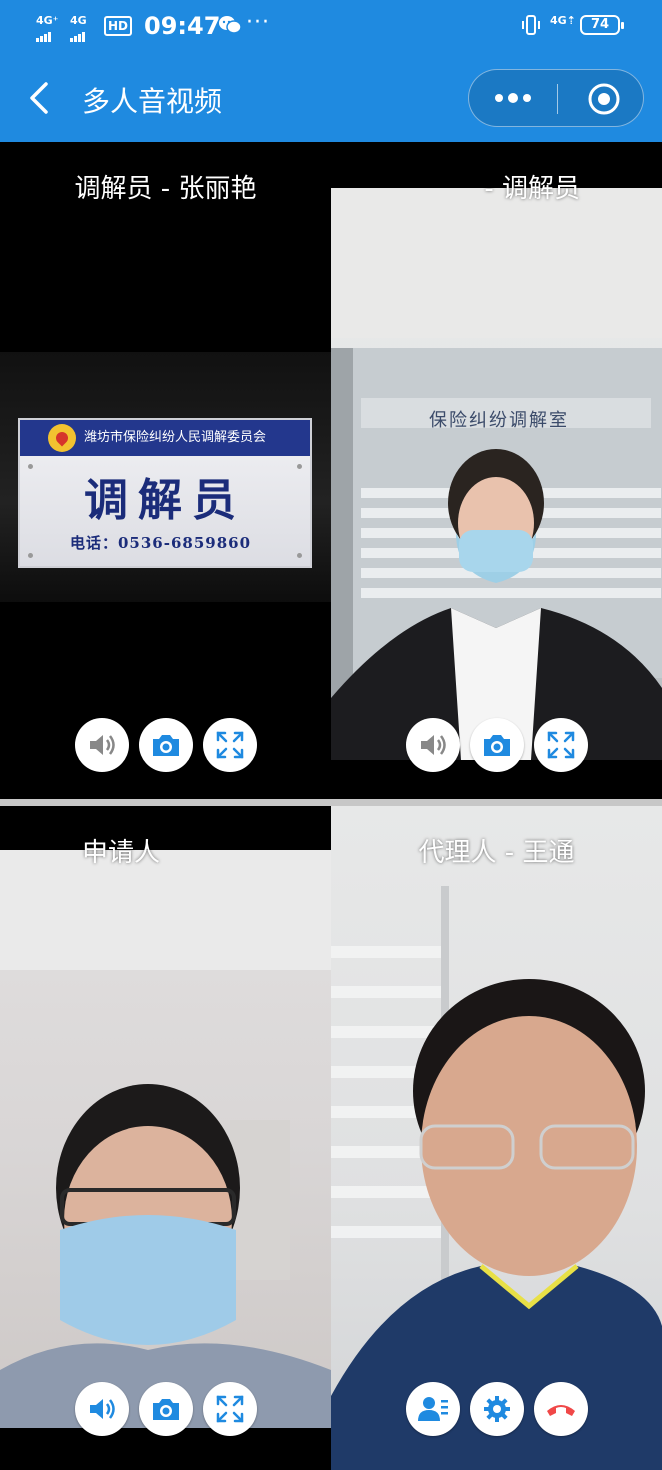  Describe the element at coordinates (182, 26) in the screenshot. I see `status-time: 09:47` at that location.